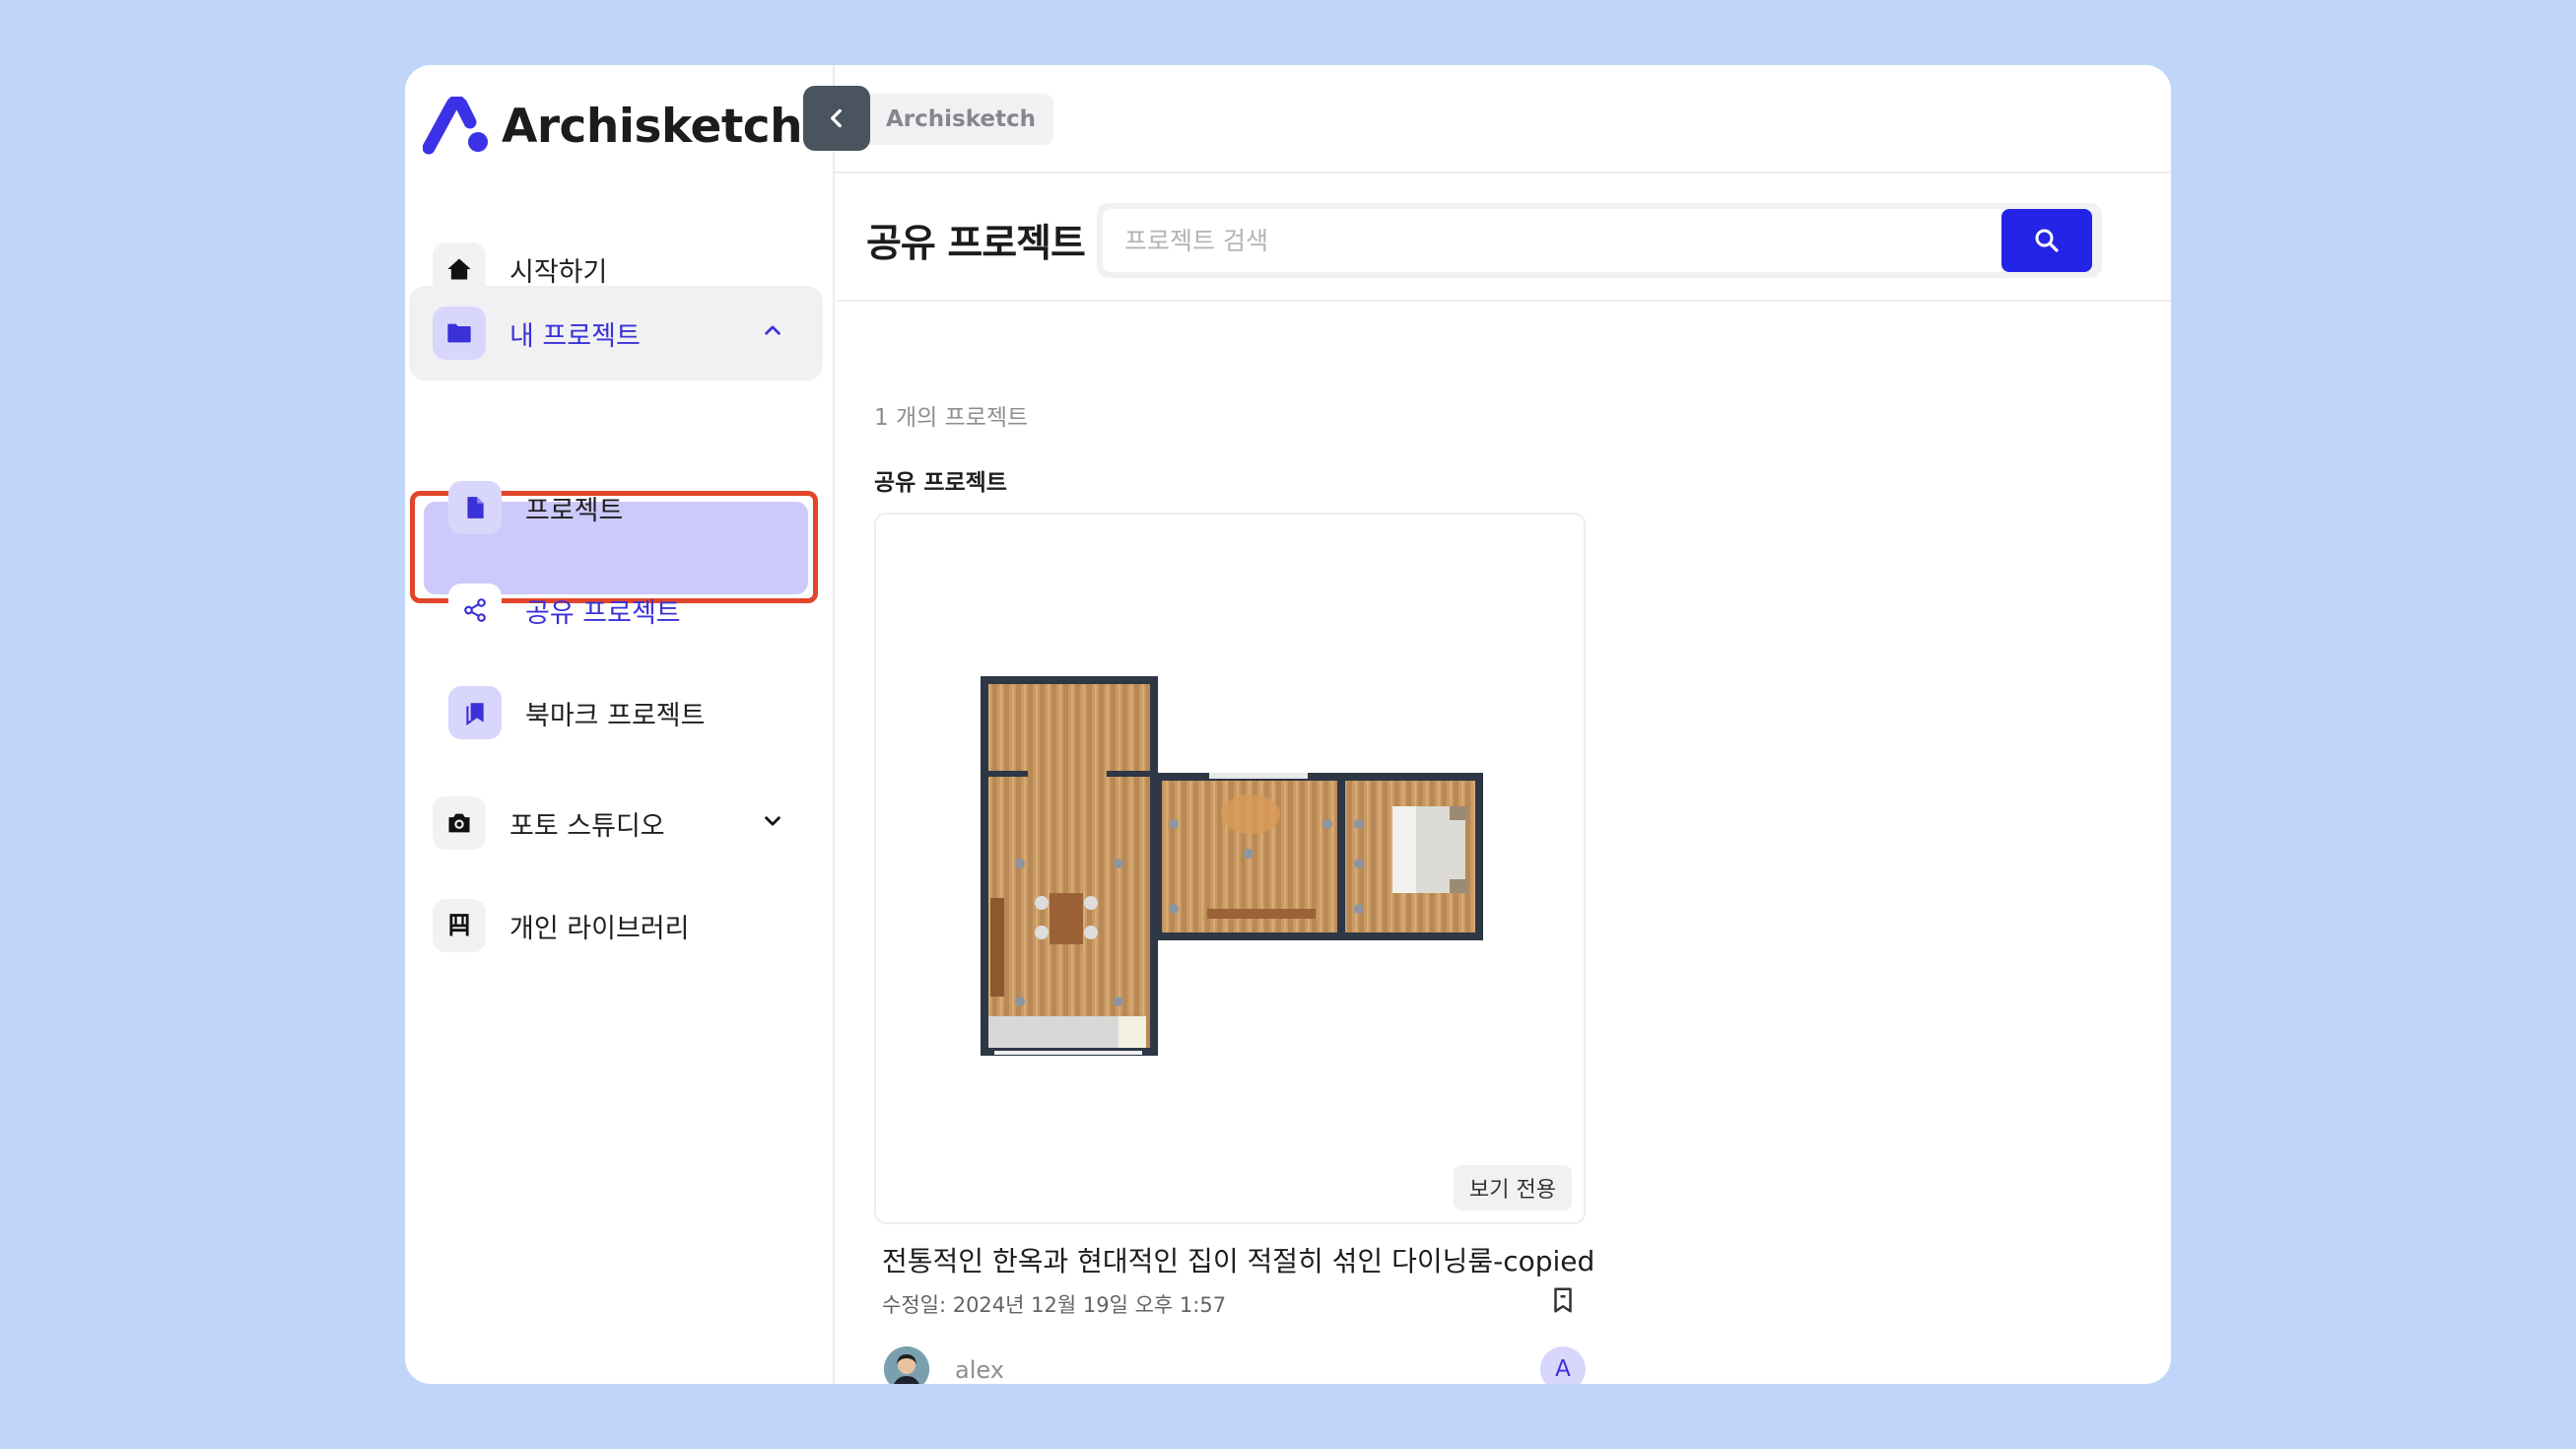 The image size is (2576, 1449). What do you see at coordinates (1563, 1365) in the screenshot?
I see `member-initial-avatar: A` at bounding box center [1563, 1365].